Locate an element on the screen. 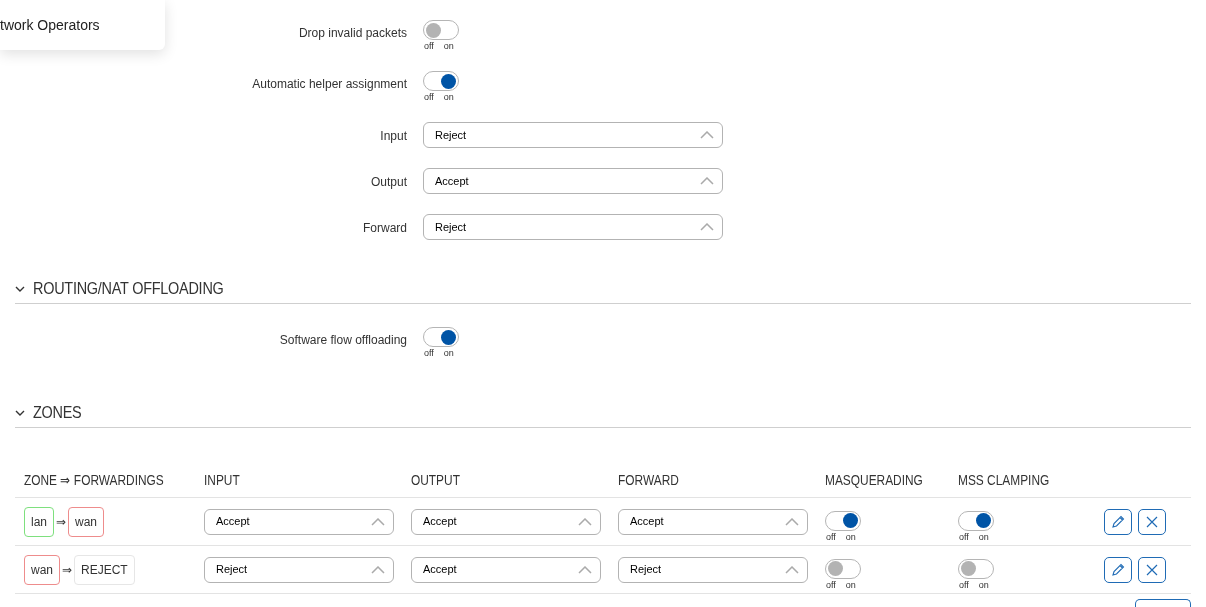  column-header: MSS CLAMPING is located at coordinates (1004, 480).